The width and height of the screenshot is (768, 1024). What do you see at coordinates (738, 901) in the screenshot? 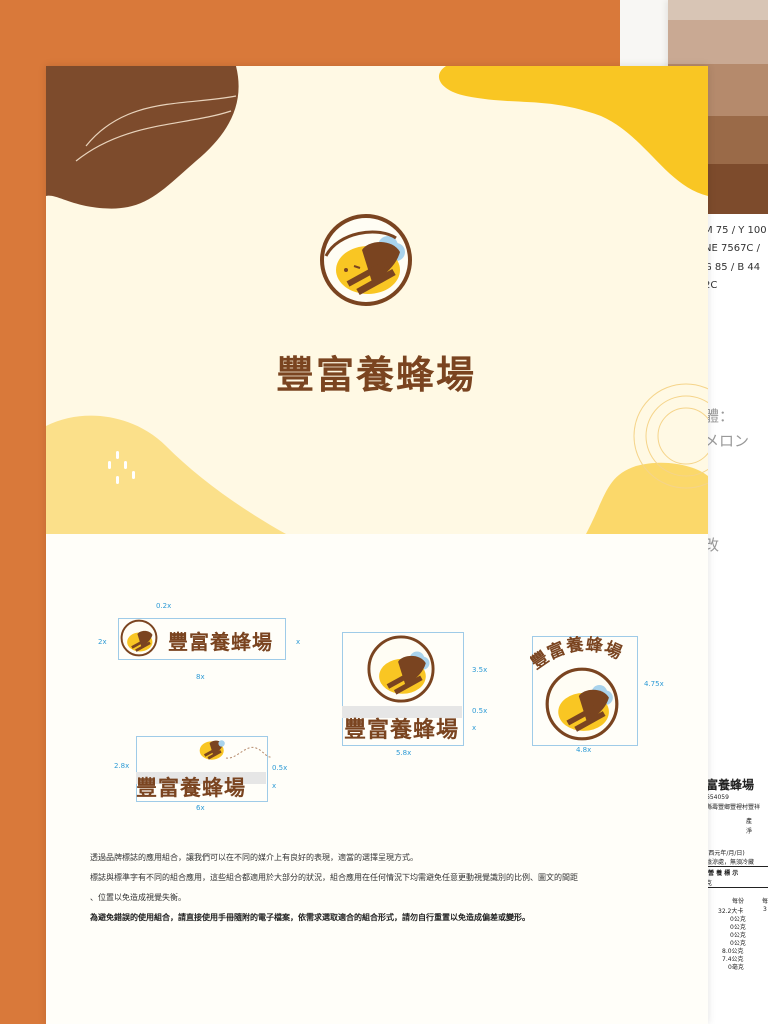
I see `label-per: 每份` at bounding box center [738, 901].